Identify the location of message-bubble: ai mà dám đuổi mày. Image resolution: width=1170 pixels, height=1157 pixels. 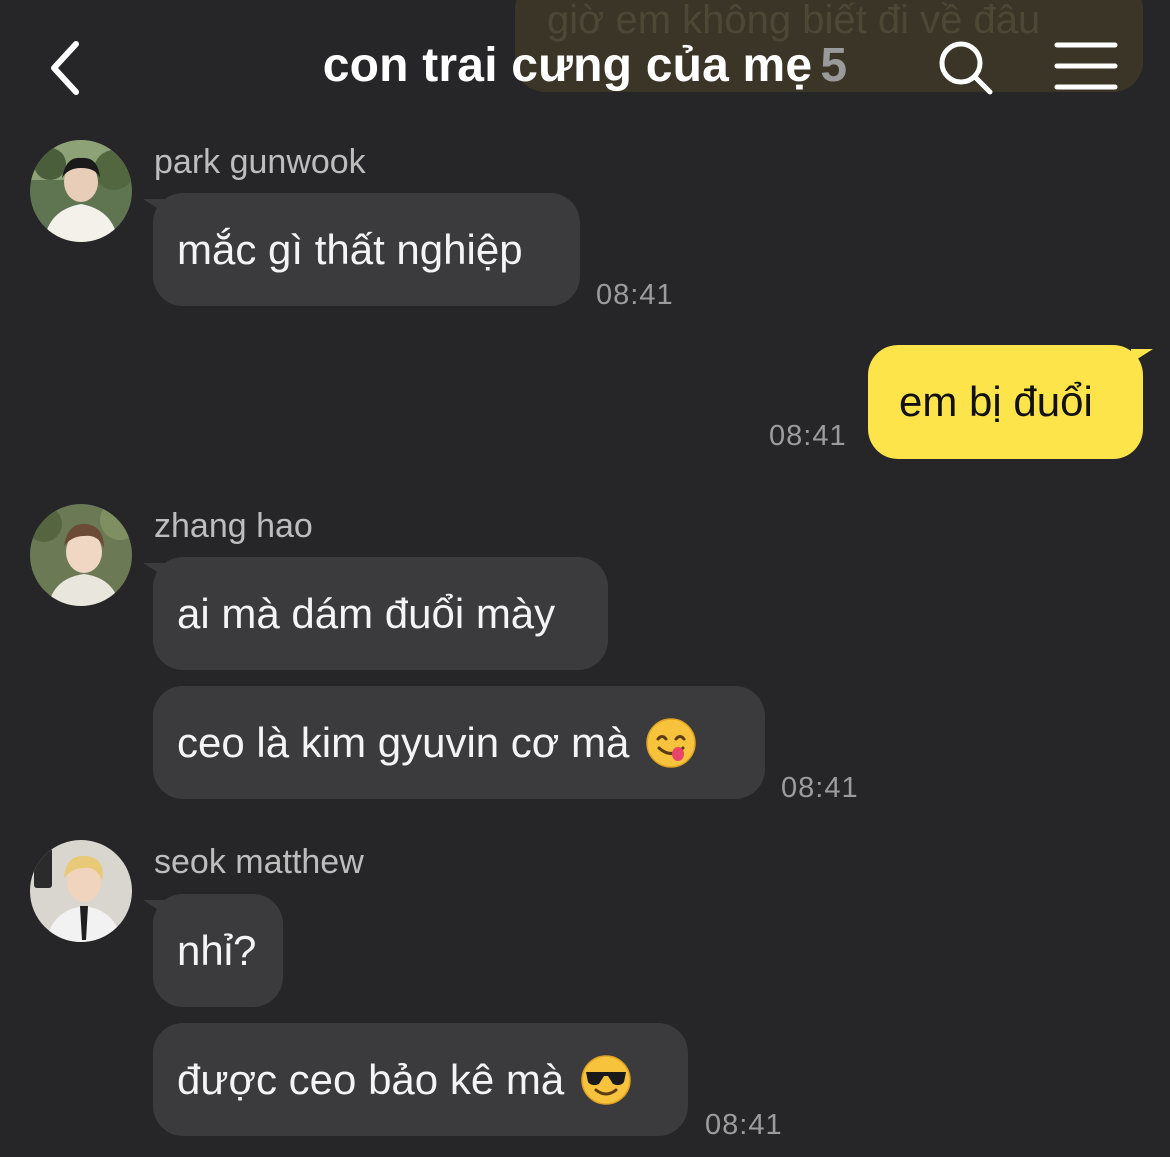
(375, 613).